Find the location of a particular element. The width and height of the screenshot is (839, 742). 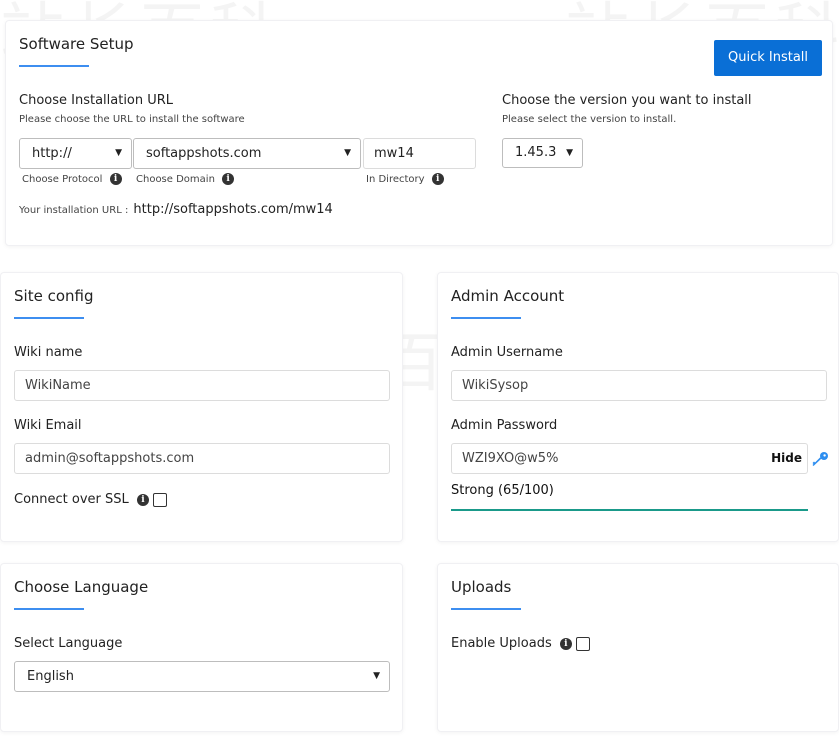

wiki-name-input: WikiName is located at coordinates (202, 385).